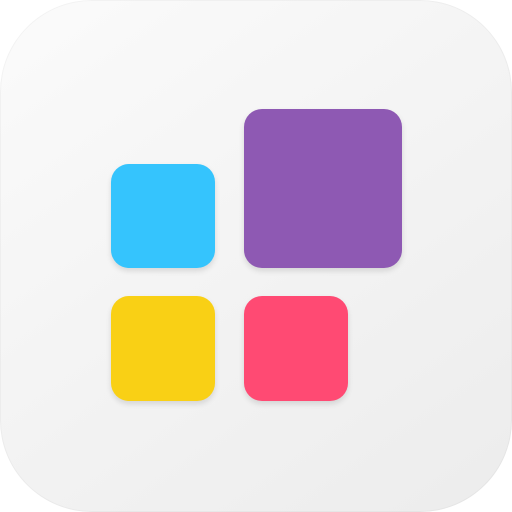 This screenshot has width=512, height=512. What do you see at coordinates (323, 188) in the screenshot?
I see `purple-tile-icon` at bounding box center [323, 188].